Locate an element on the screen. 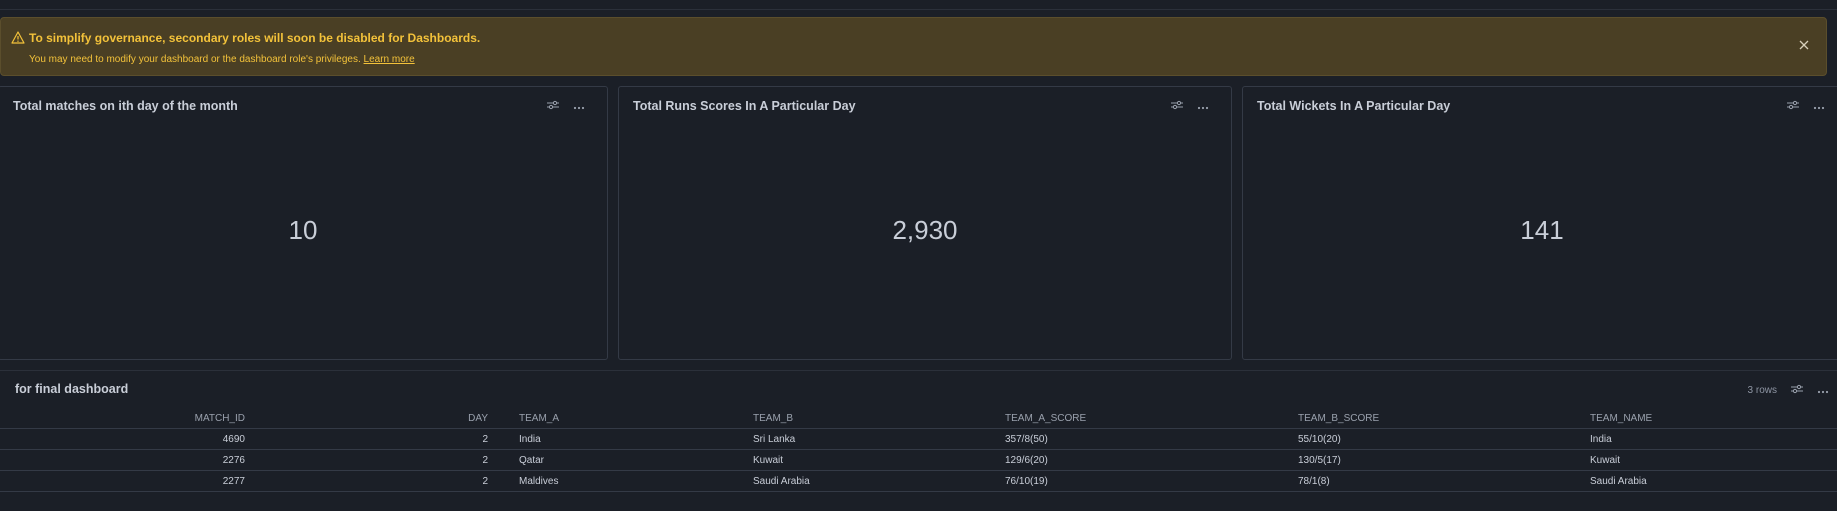  cell-team-b: Saudi Arabia is located at coordinates (781, 481).